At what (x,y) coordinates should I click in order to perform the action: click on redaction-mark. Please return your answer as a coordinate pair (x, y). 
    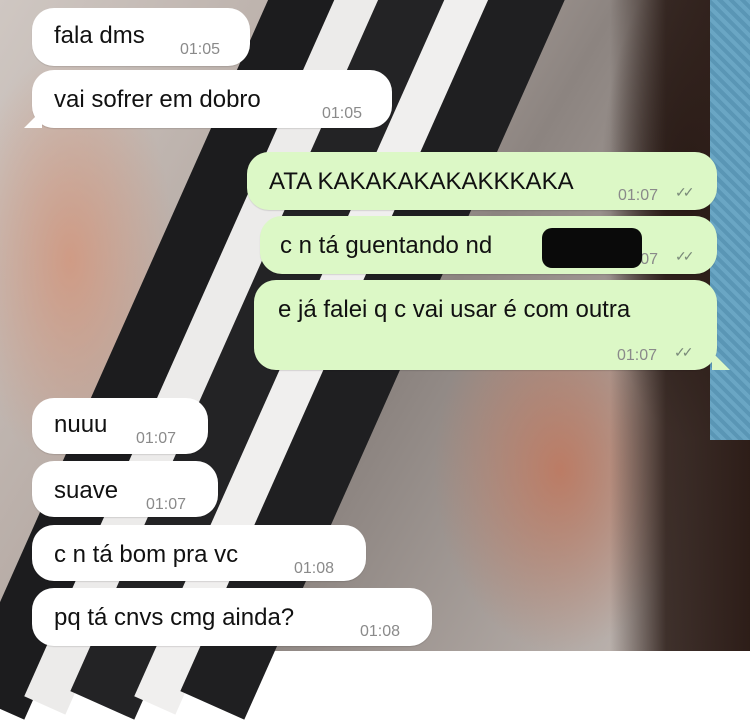
    Looking at the image, I should click on (592, 248).